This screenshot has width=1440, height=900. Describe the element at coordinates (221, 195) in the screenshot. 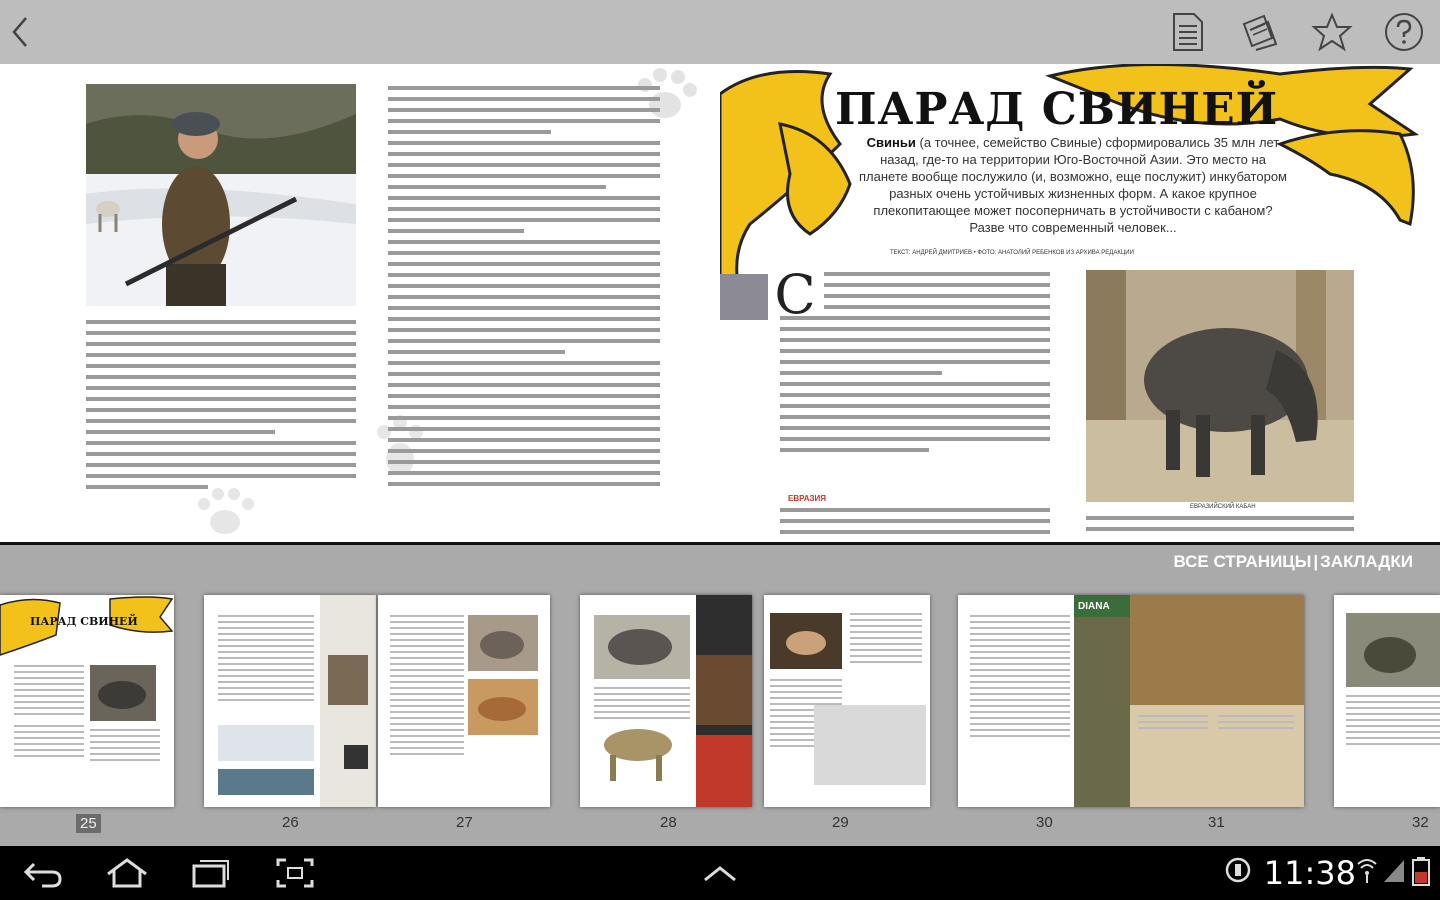

I see `hunter-photo` at that location.